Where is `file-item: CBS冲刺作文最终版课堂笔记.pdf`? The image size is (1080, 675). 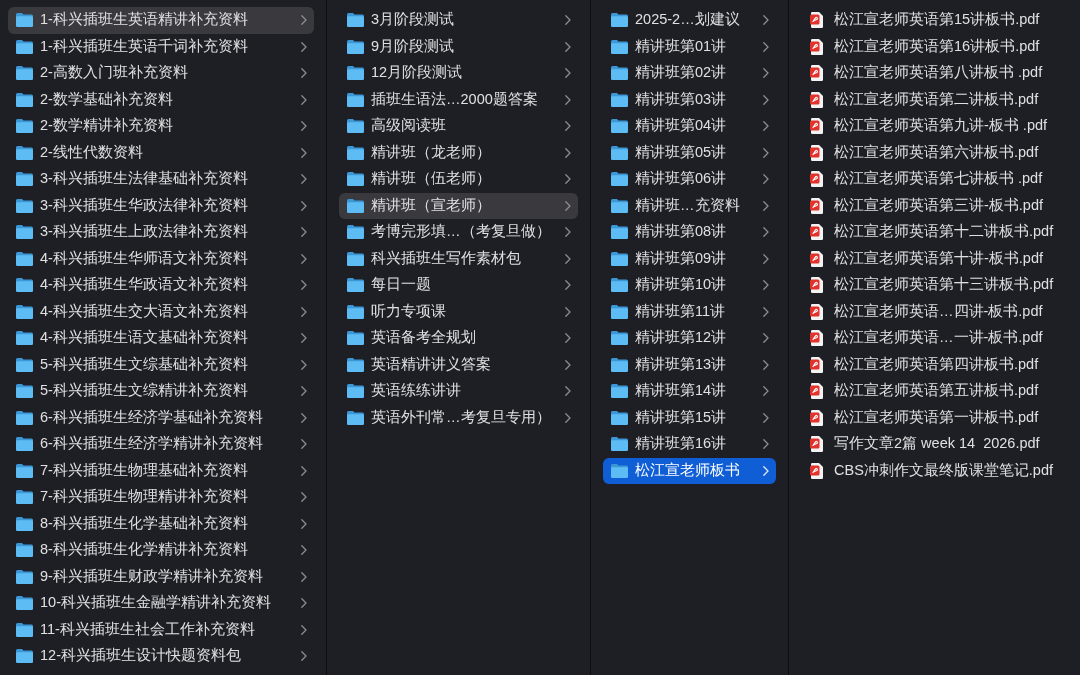 file-item: CBS冲刺作文最终版课堂笔记.pdf is located at coordinates (934, 470).